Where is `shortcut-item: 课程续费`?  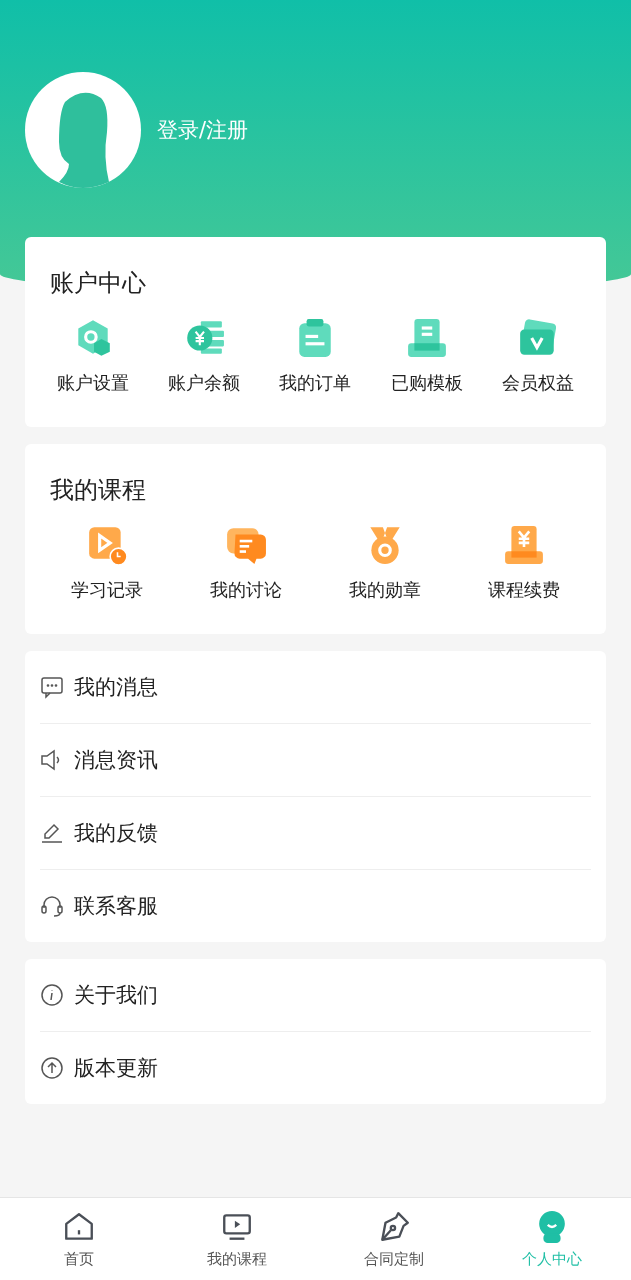
shortcut-item: 课程续费 is located at coordinates (524, 563).